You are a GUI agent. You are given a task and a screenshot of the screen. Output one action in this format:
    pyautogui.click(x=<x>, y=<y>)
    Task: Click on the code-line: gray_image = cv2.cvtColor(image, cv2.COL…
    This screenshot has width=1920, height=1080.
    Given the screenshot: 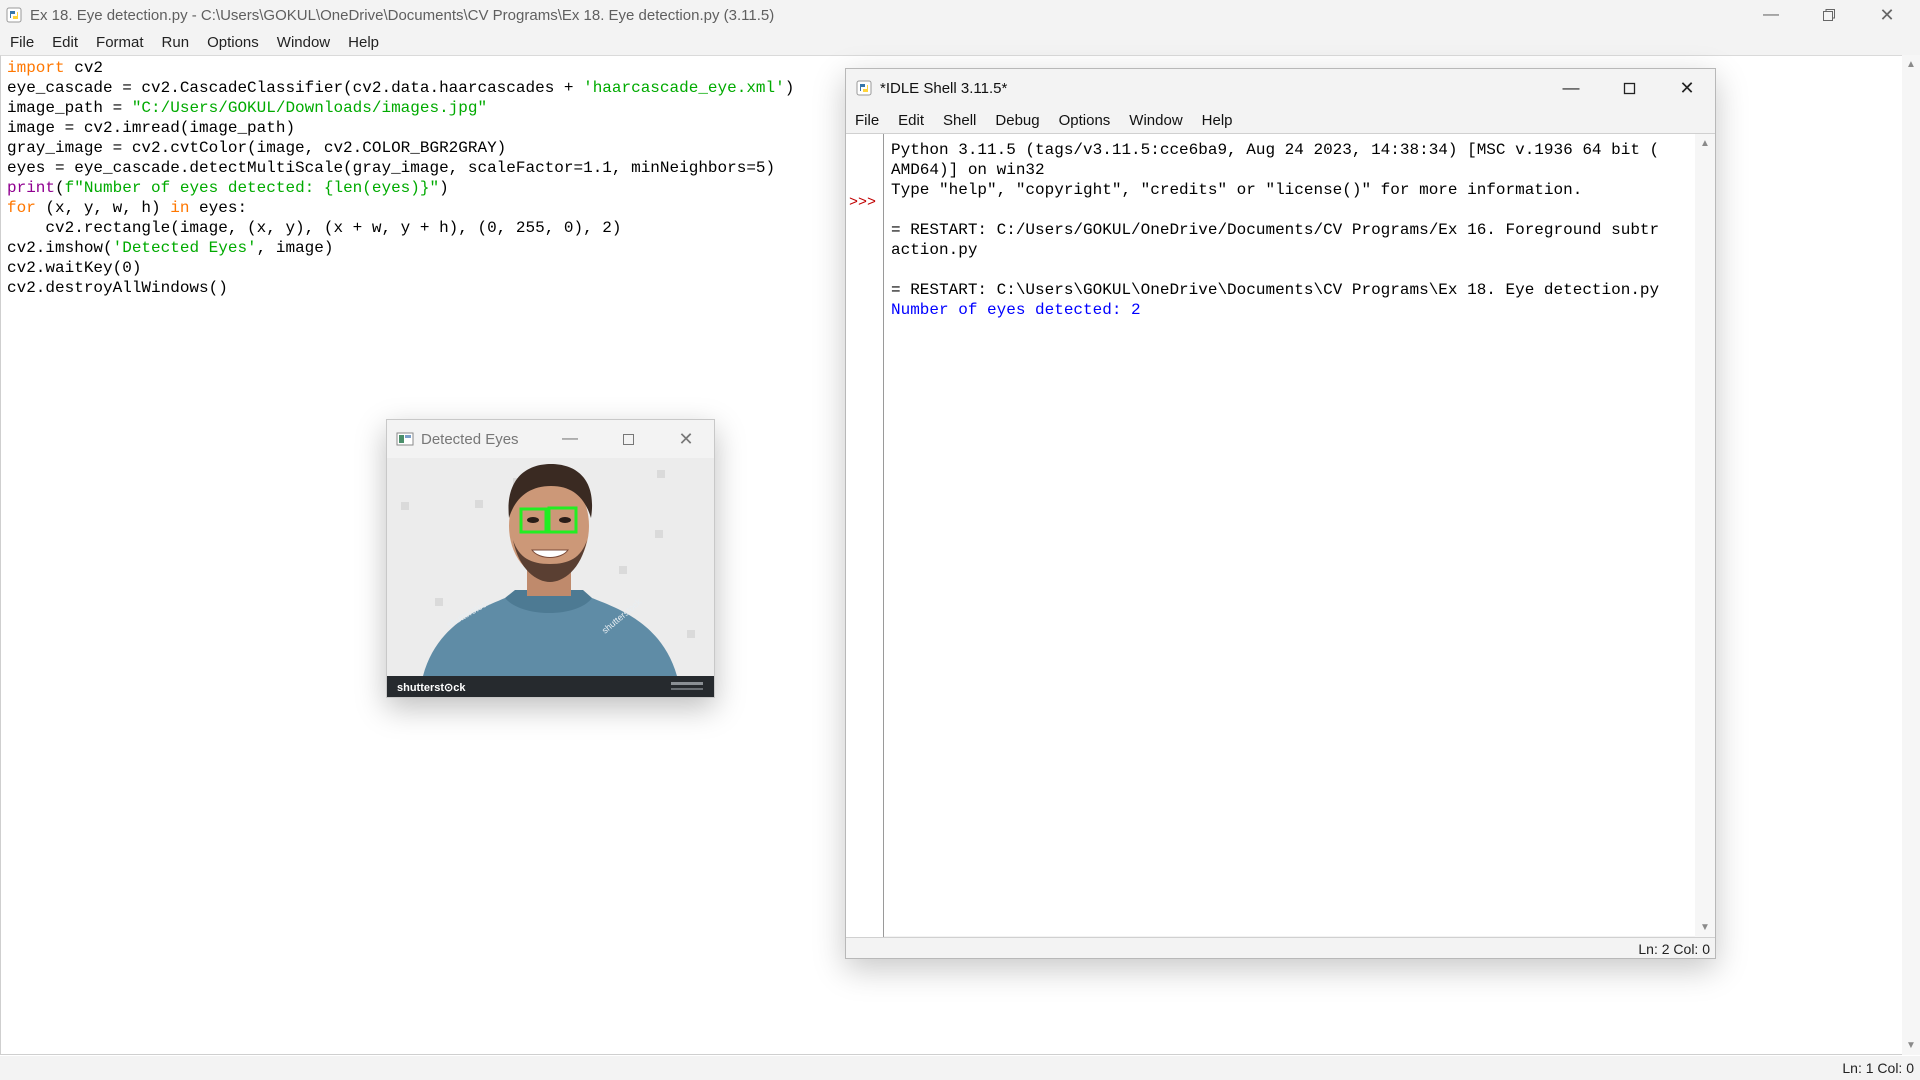 What is the action you would take?
    pyautogui.click(x=257, y=148)
    